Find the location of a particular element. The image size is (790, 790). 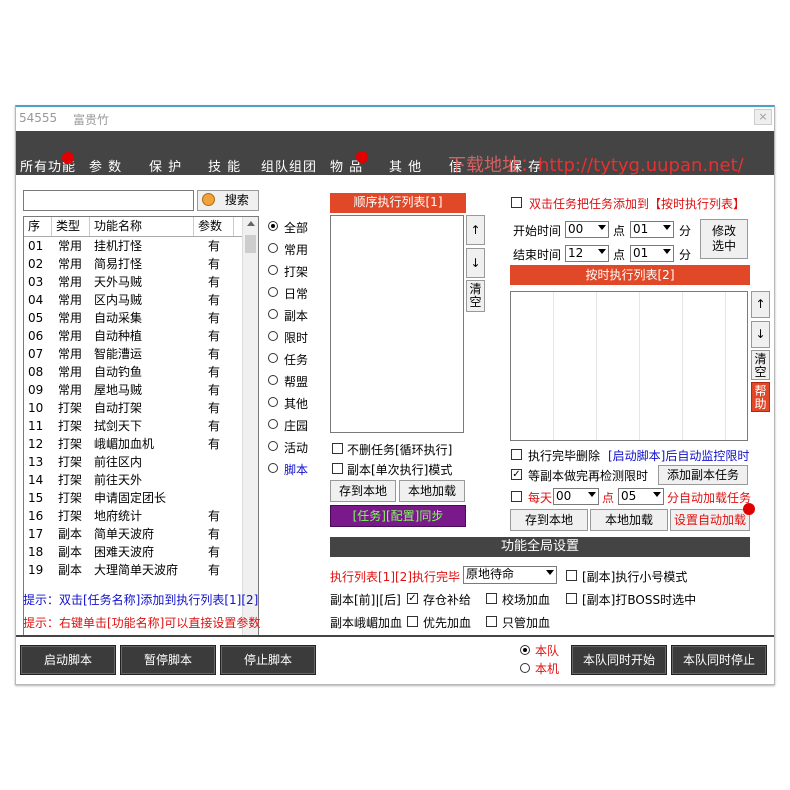

menu-team: 组队组团 is located at coordinates (289, 165).